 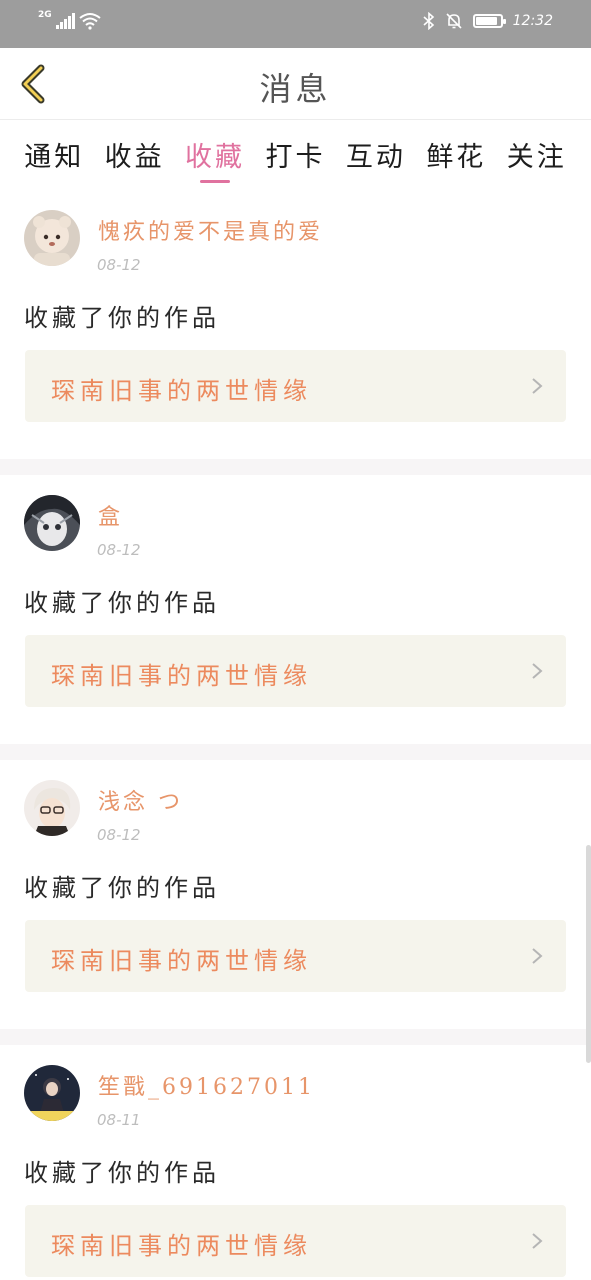 I want to click on tab-favorites: 收藏, so click(x=215, y=154).